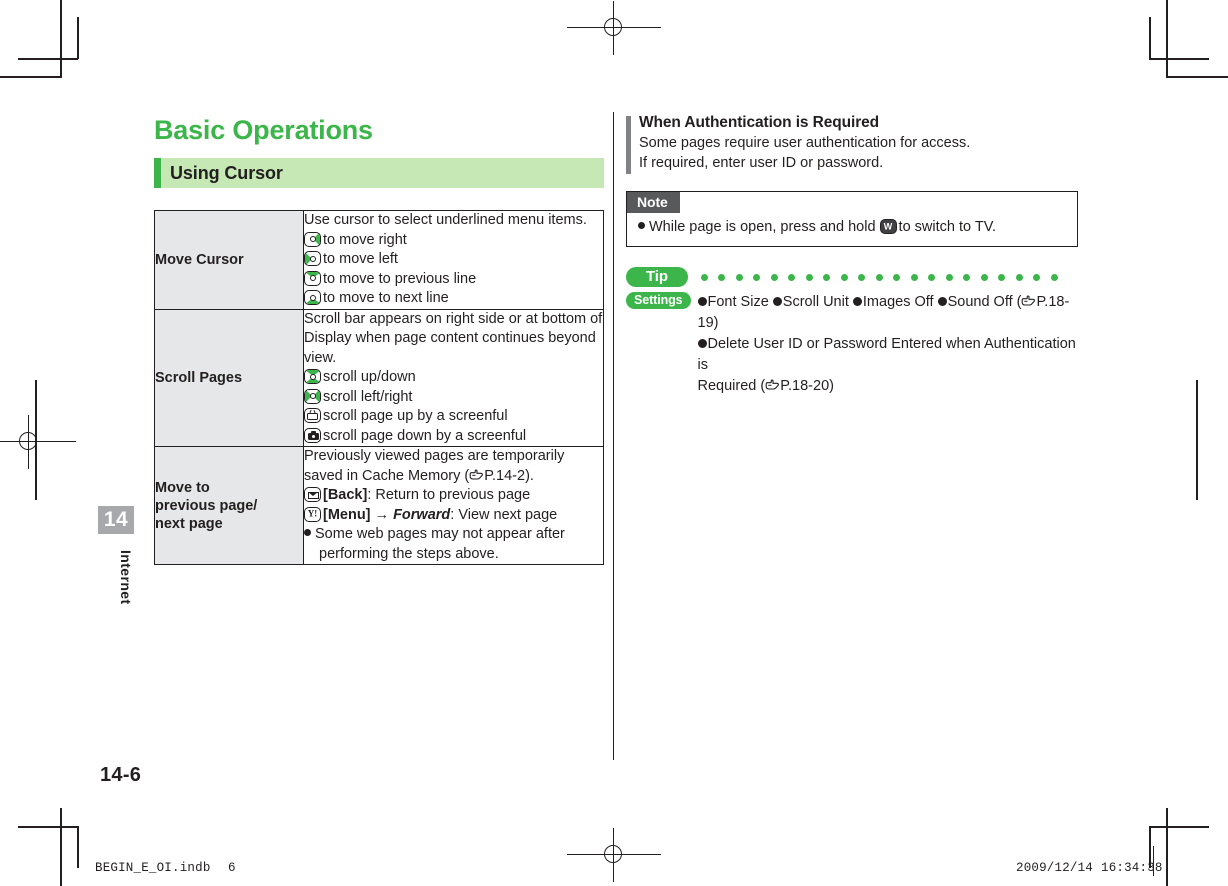 The height and width of the screenshot is (886, 1228). What do you see at coordinates (1055, 868) in the screenshot?
I see `slug-date: 2009/12/14` at bounding box center [1055, 868].